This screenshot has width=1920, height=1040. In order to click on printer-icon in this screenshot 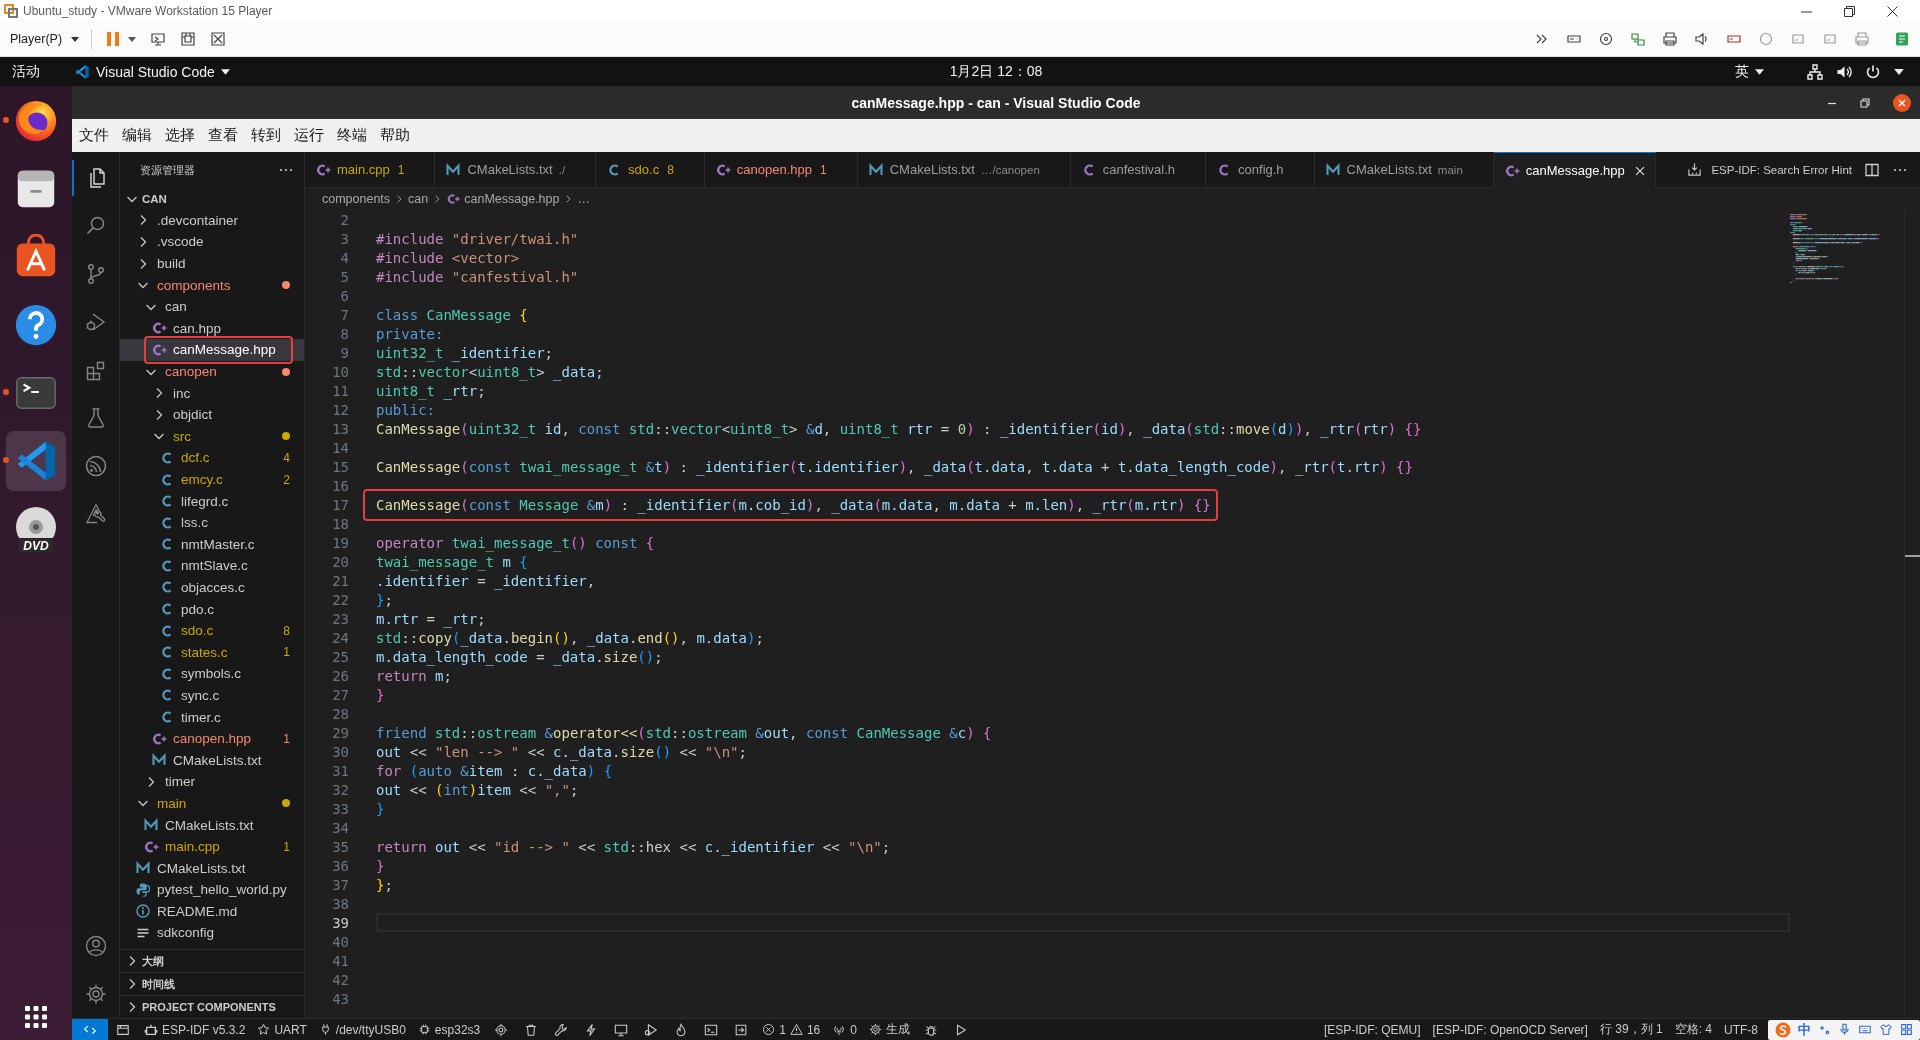, I will do `click(1670, 39)`.